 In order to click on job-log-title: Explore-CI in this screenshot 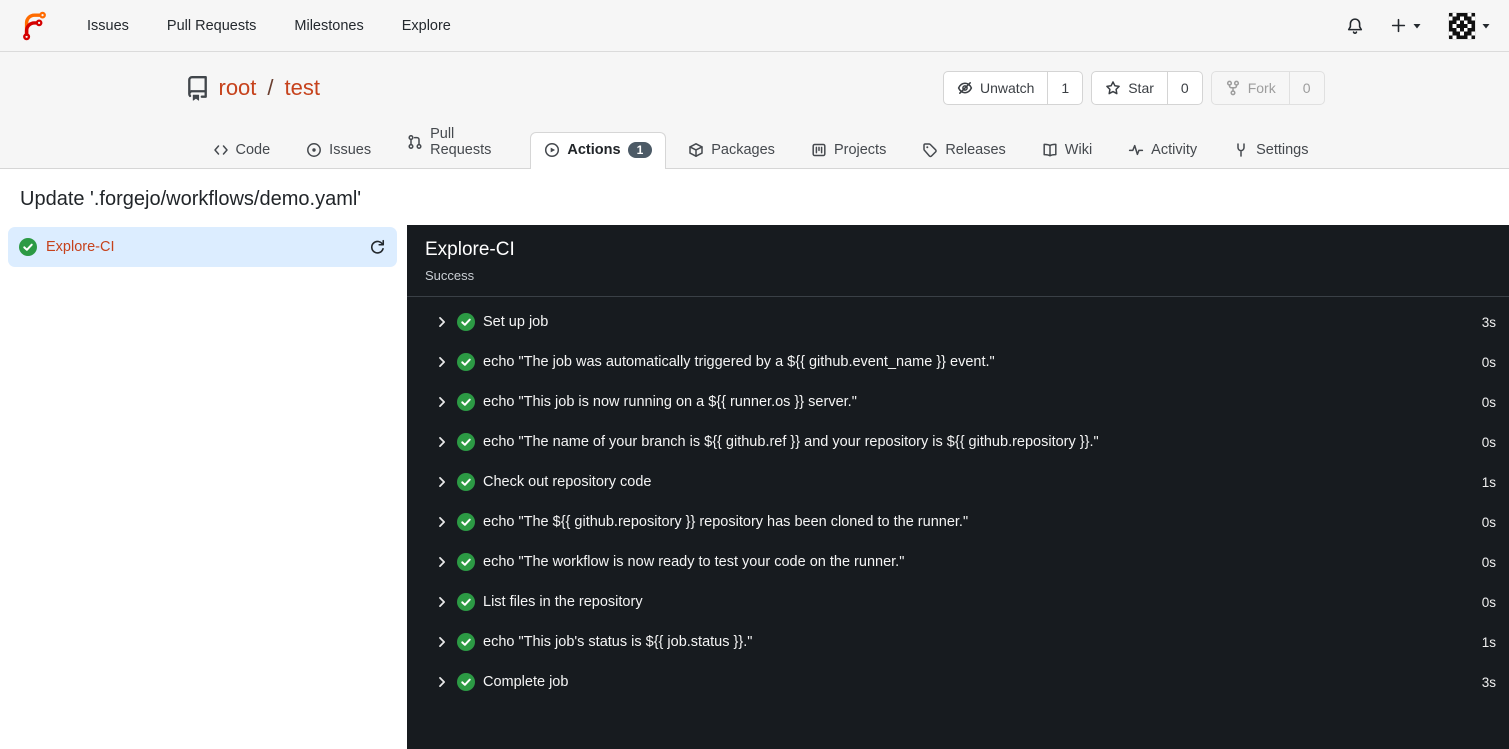, I will do `click(470, 249)`.